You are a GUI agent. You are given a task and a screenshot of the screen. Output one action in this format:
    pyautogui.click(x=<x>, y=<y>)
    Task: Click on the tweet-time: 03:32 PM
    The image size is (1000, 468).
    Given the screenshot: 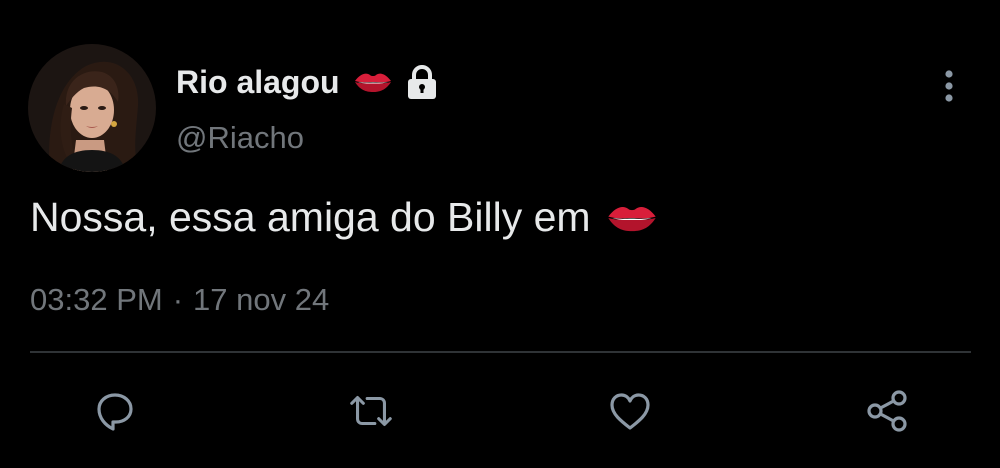 What is the action you would take?
    pyautogui.click(x=96, y=299)
    